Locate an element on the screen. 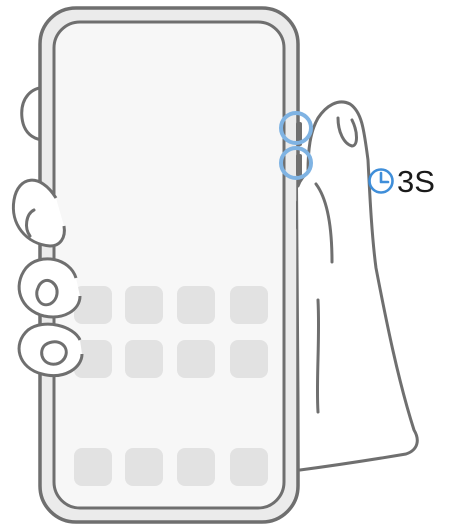 Image resolution: width=456 pixels, height=529 pixels. clock-icon is located at coordinates (381, 181).